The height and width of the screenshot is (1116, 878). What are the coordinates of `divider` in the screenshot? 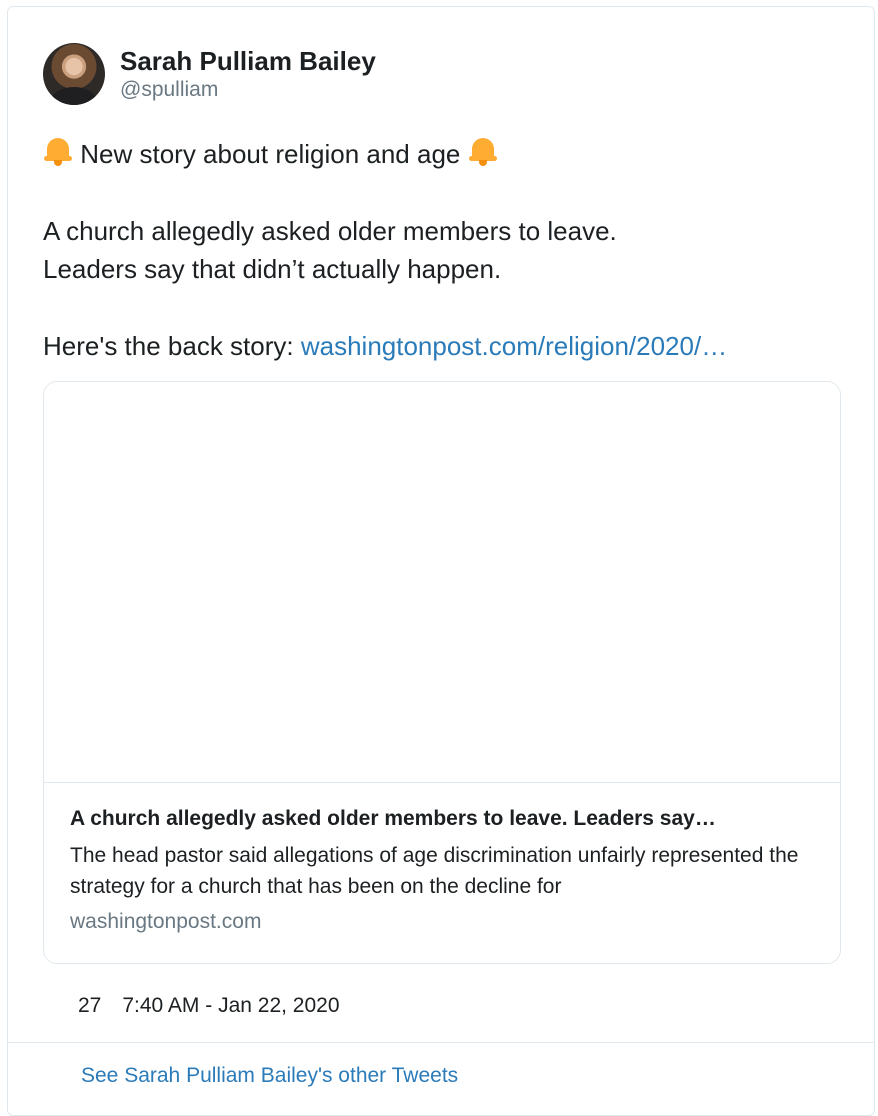 It's located at (441, 1042).